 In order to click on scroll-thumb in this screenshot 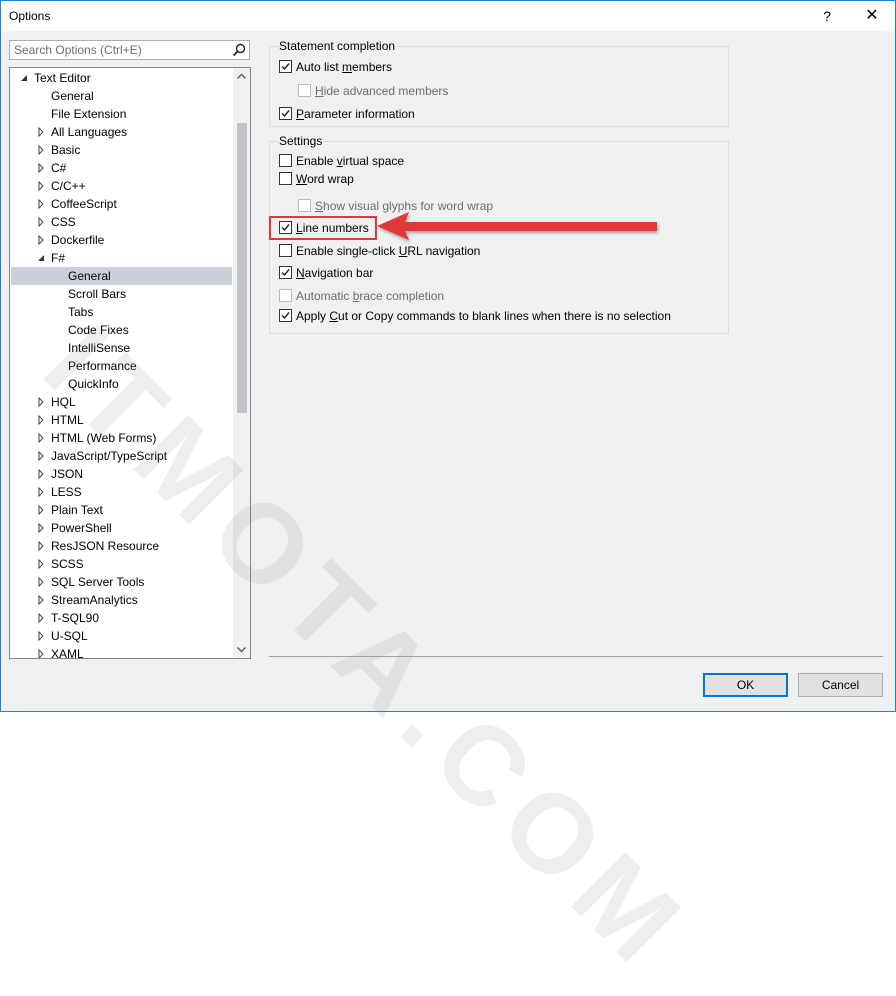, I will do `click(242, 268)`.